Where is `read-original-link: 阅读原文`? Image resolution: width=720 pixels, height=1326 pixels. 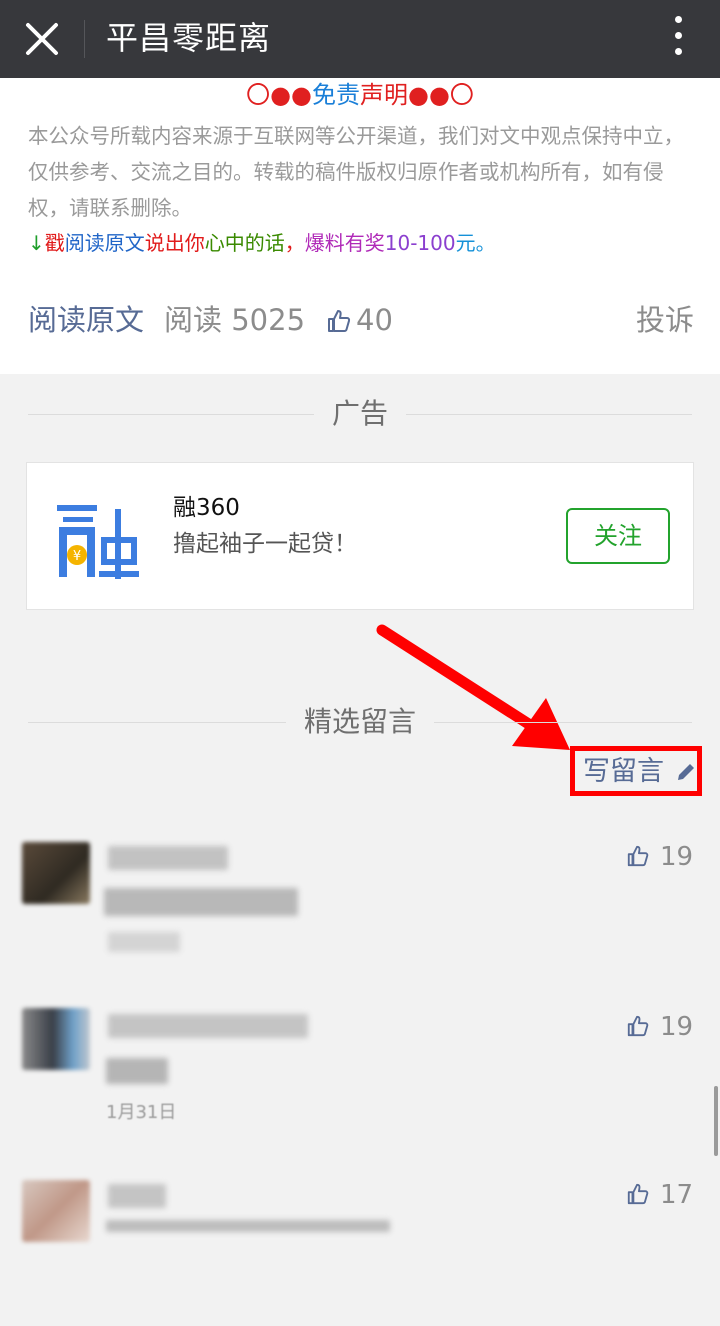 read-original-link: 阅读原文 is located at coordinates (86, 320).